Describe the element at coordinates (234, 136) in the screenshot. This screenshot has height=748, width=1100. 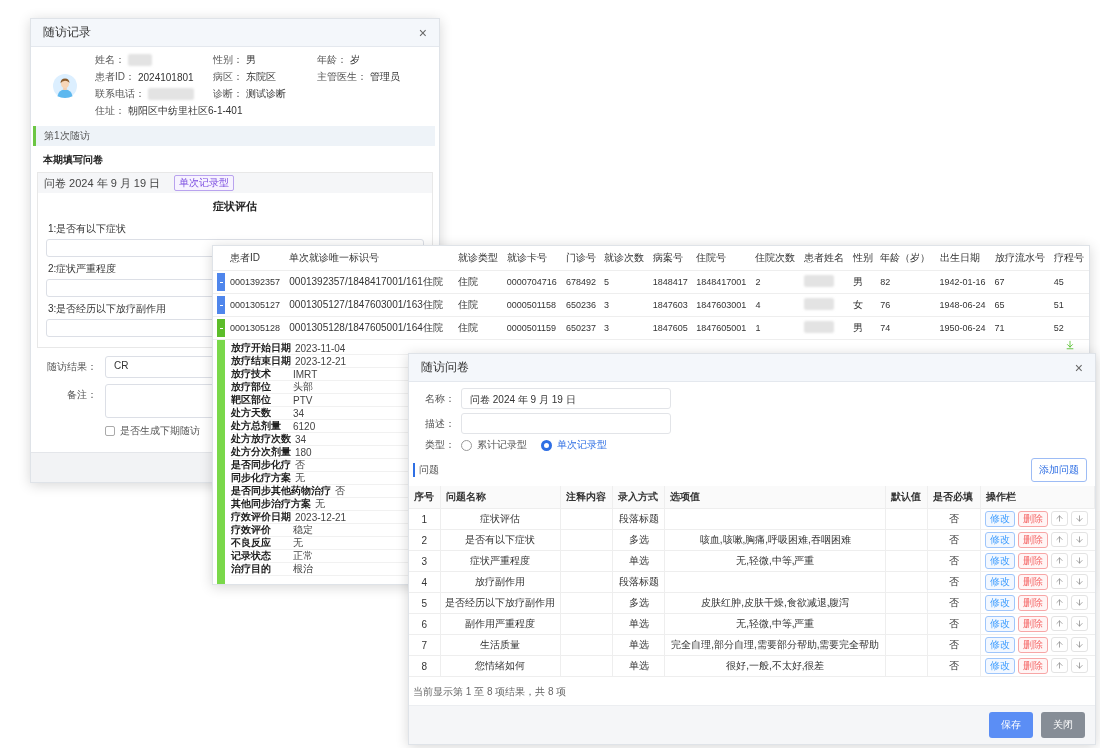
I see `visit-header: 第1次随访` at that location.